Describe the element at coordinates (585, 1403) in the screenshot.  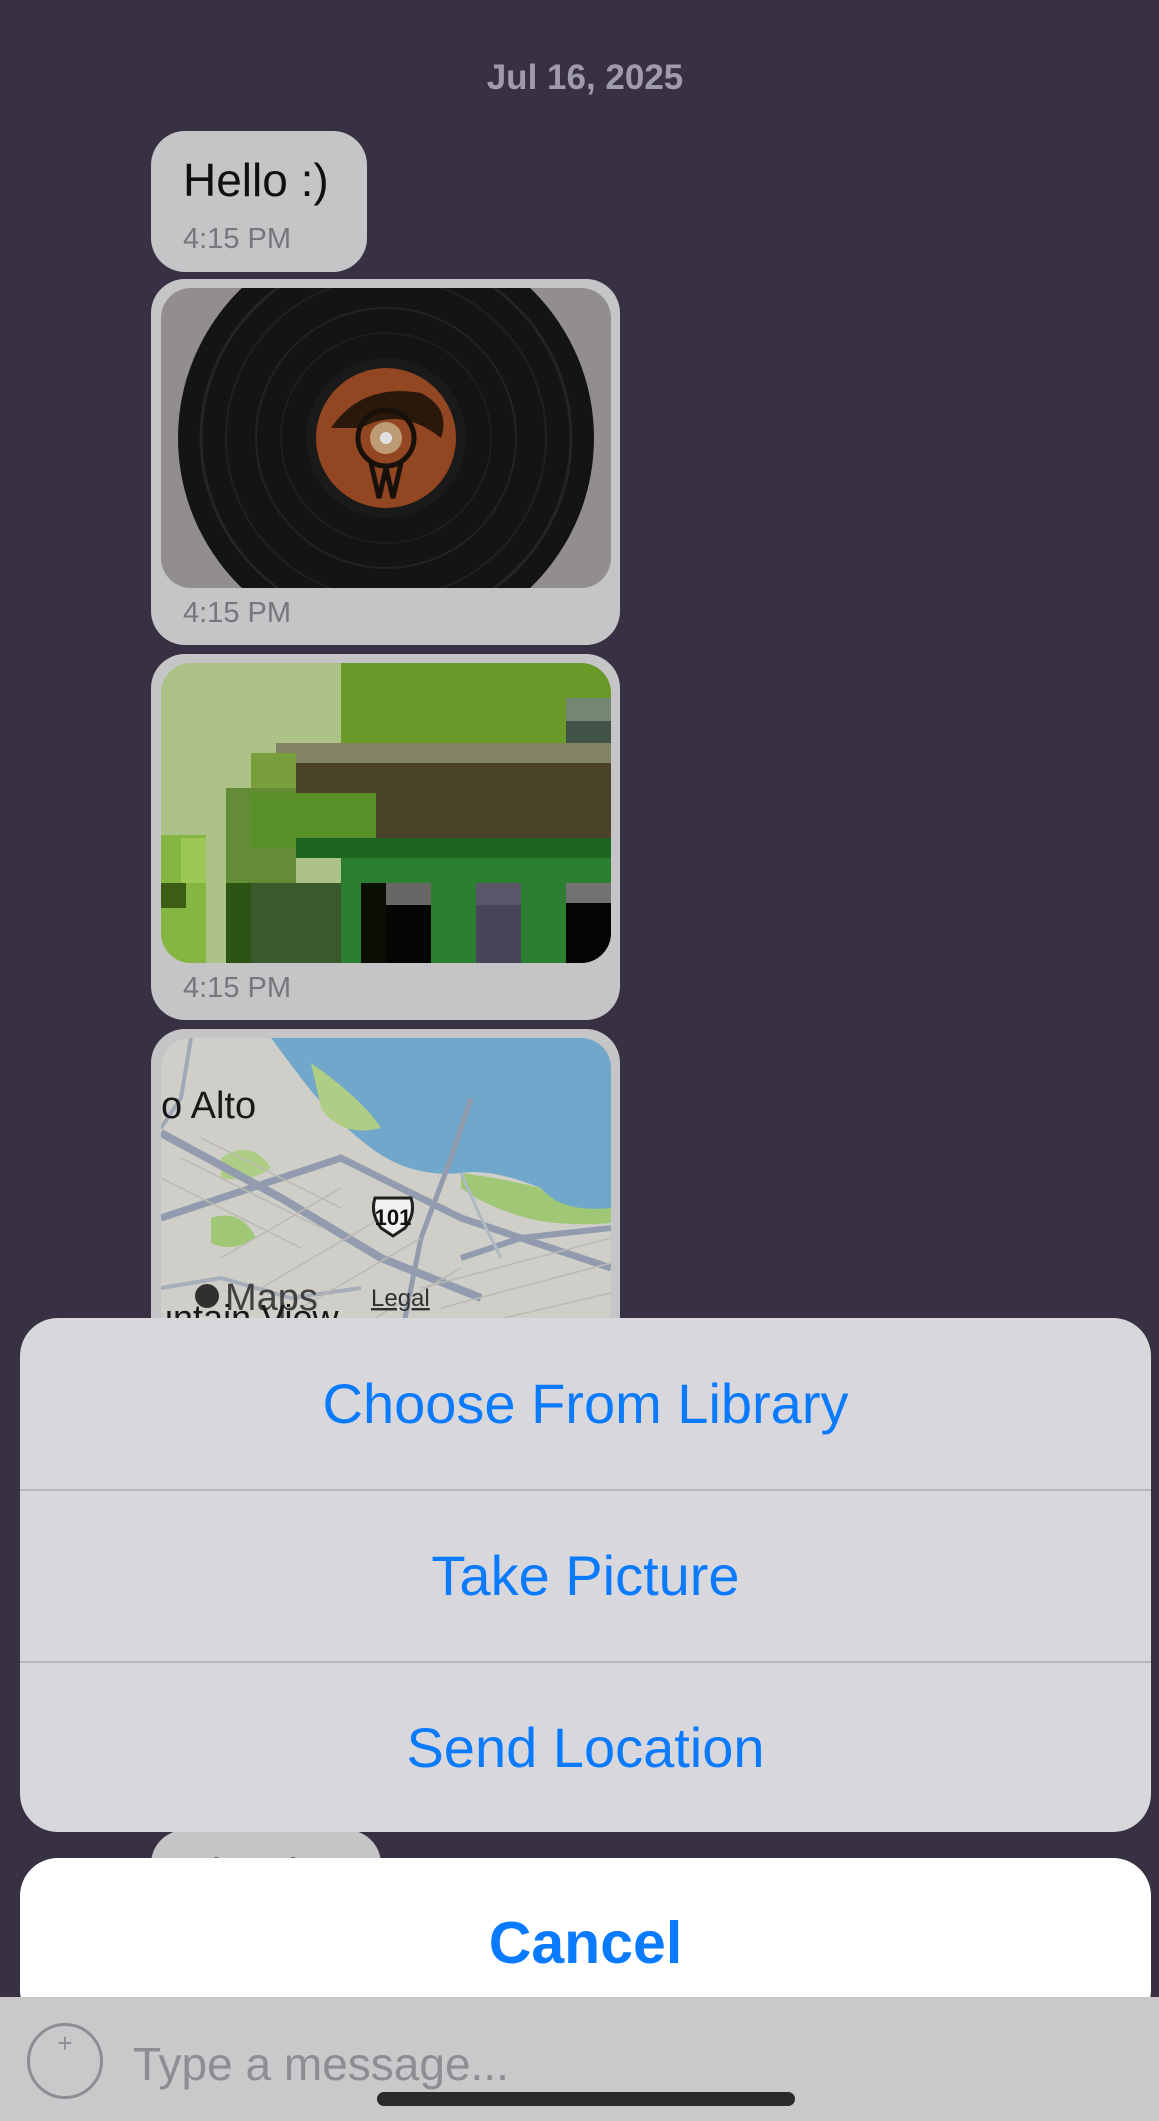
I see `choose-from-library-button: Choose From Library` at that location.